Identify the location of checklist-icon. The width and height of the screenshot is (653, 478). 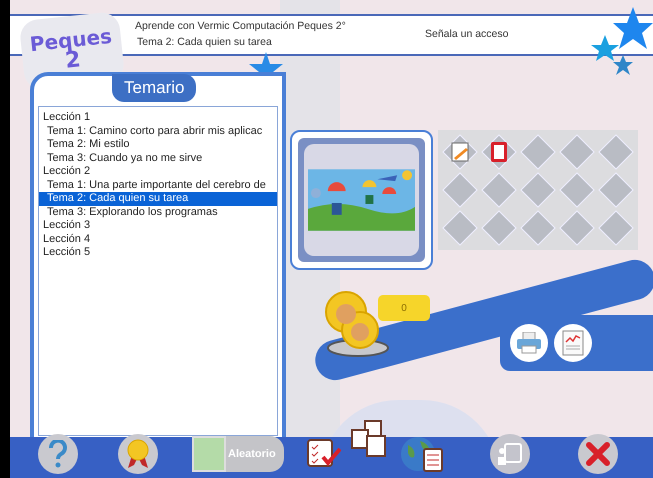
(323, 454).